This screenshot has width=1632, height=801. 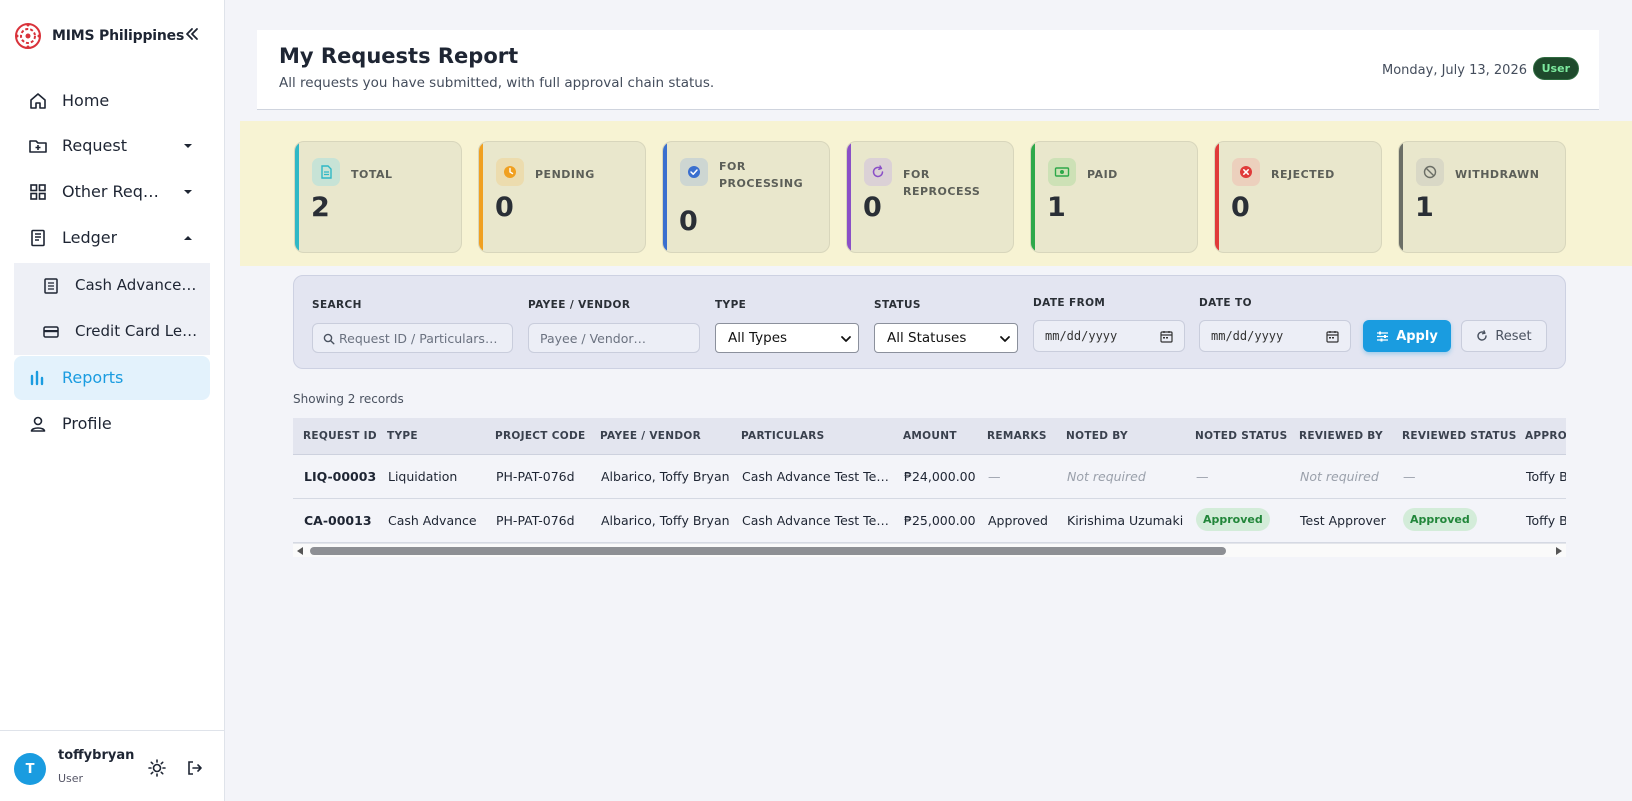 I want to click on cell-reviewed-by: Not required, so click(x=1339, y=476).